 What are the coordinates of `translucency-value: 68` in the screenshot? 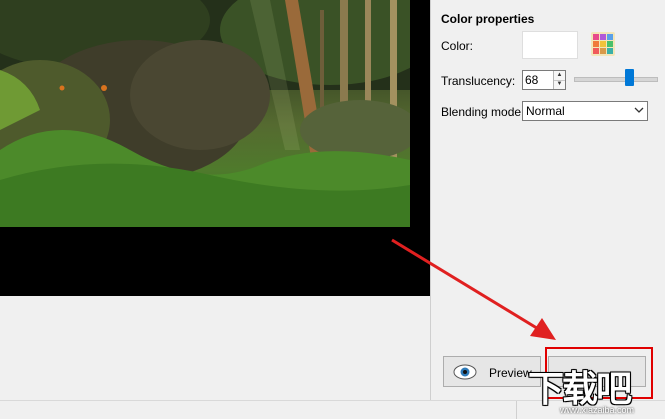 It's located at (532, 80).